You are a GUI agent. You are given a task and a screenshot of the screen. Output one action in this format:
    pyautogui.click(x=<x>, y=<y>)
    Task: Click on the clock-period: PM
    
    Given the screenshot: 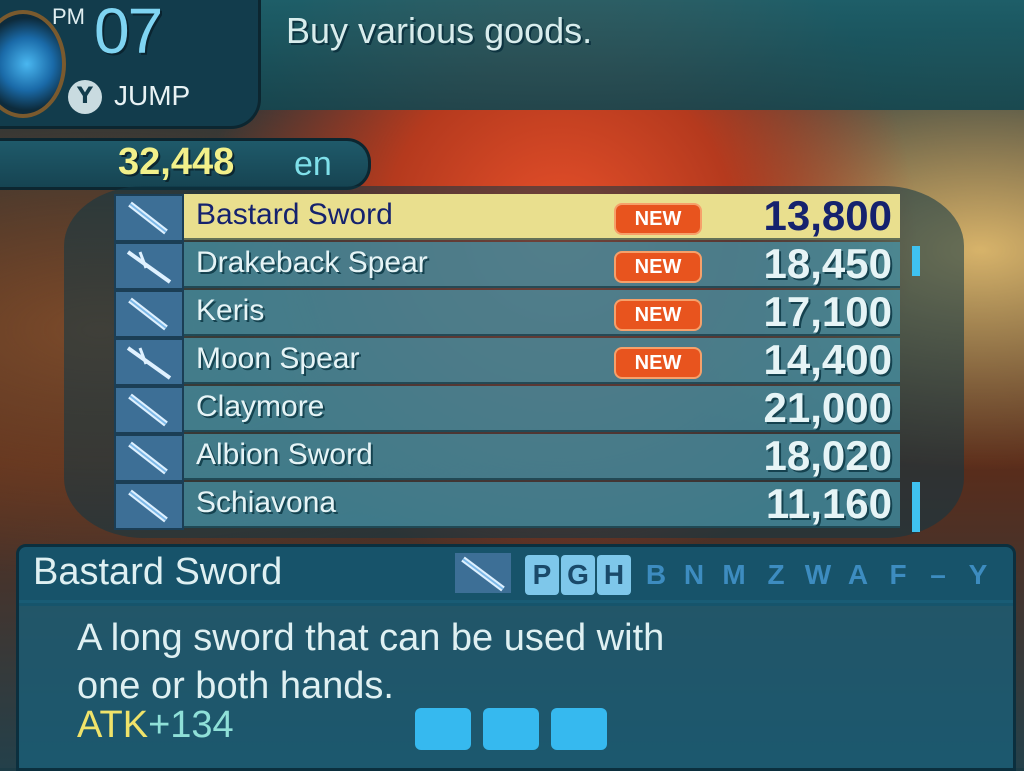 What is the action you would take?
    pyautogui.click(x=68, y=16)
    